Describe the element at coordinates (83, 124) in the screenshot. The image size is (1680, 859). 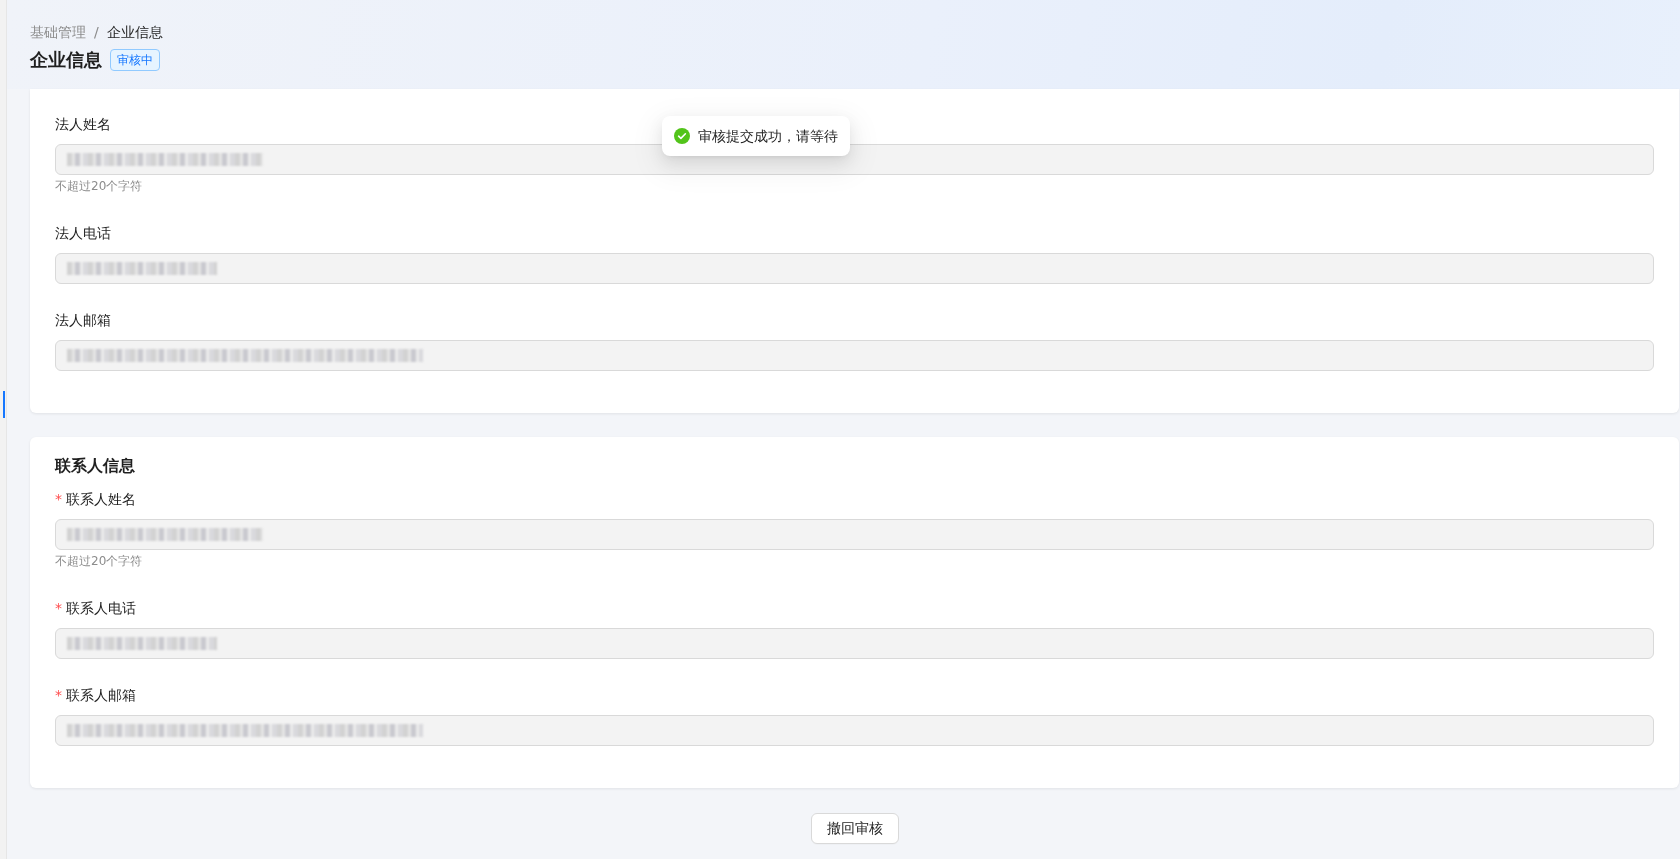
I see `field-label: 法人姓名` at that location.